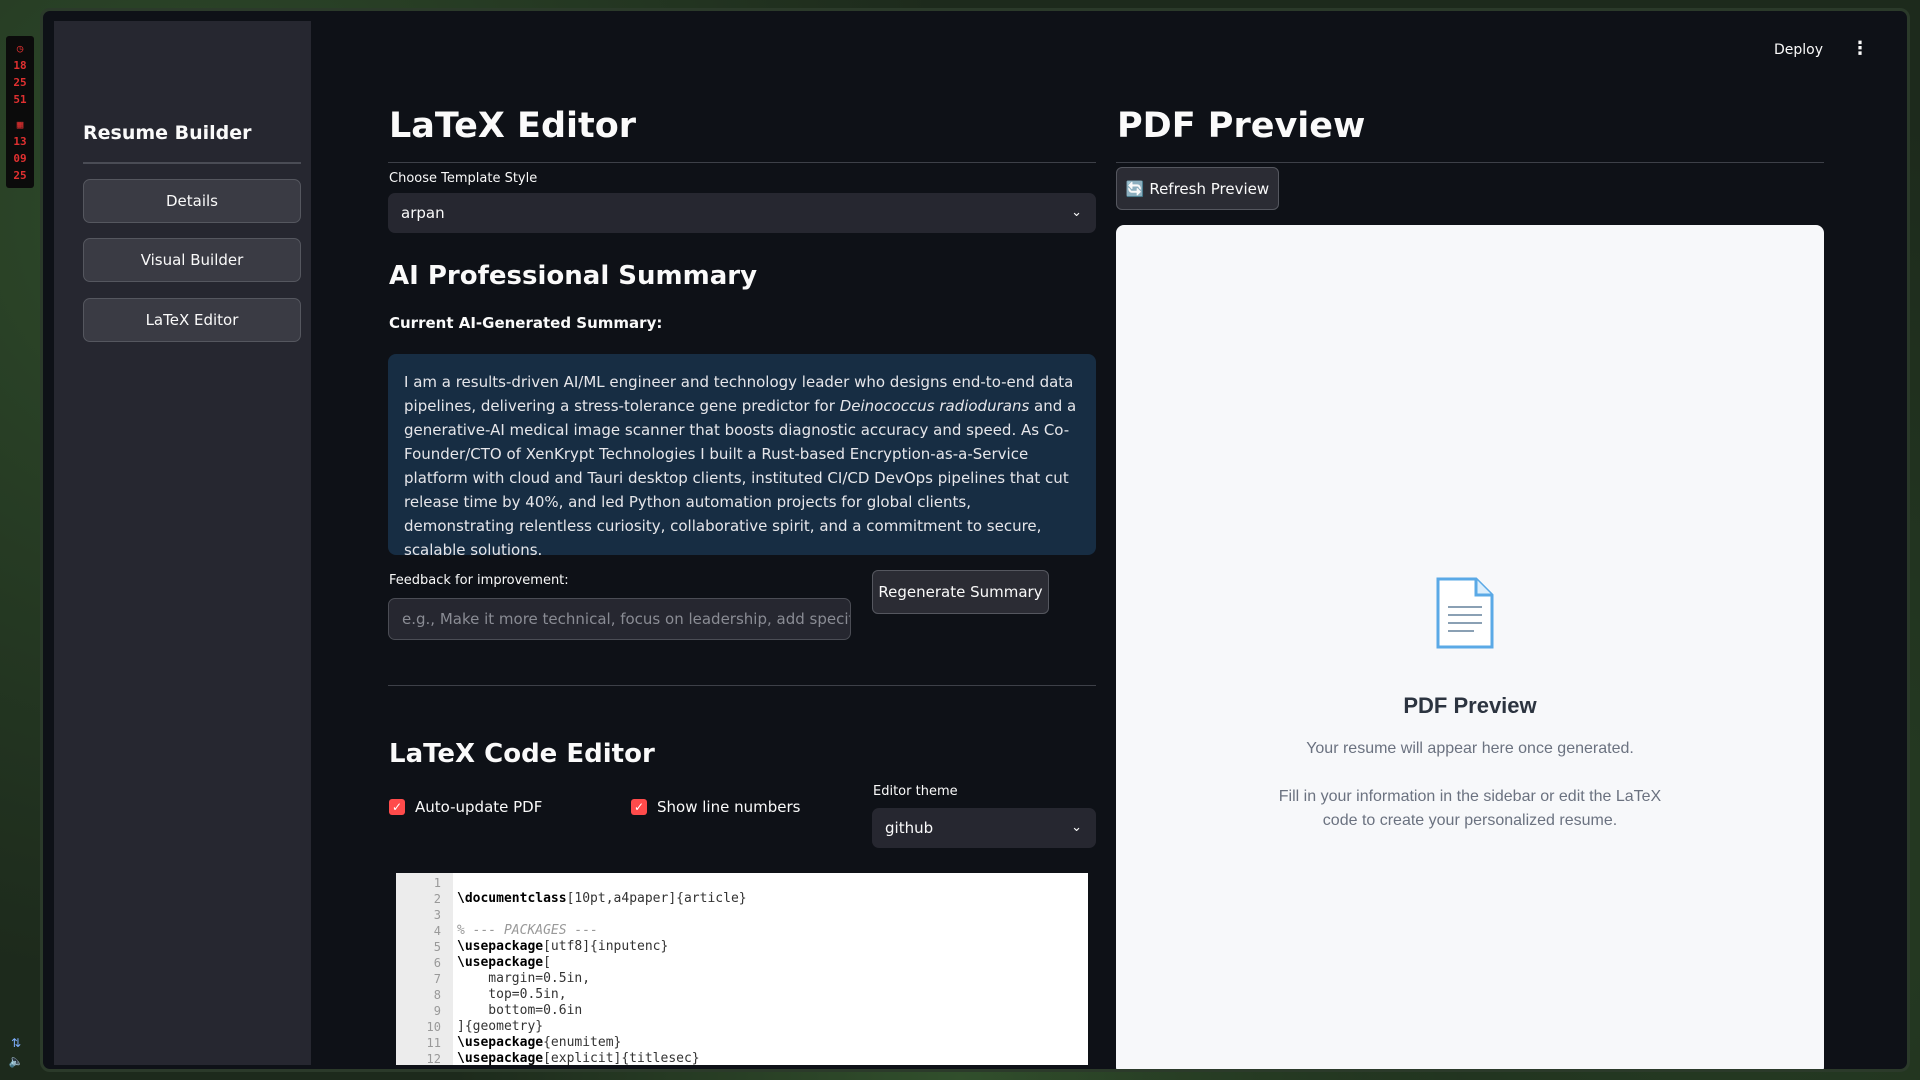 The image size is (1920, 1080). I want to click on line-numbers-label: Show line numbers, so click(729, 807).